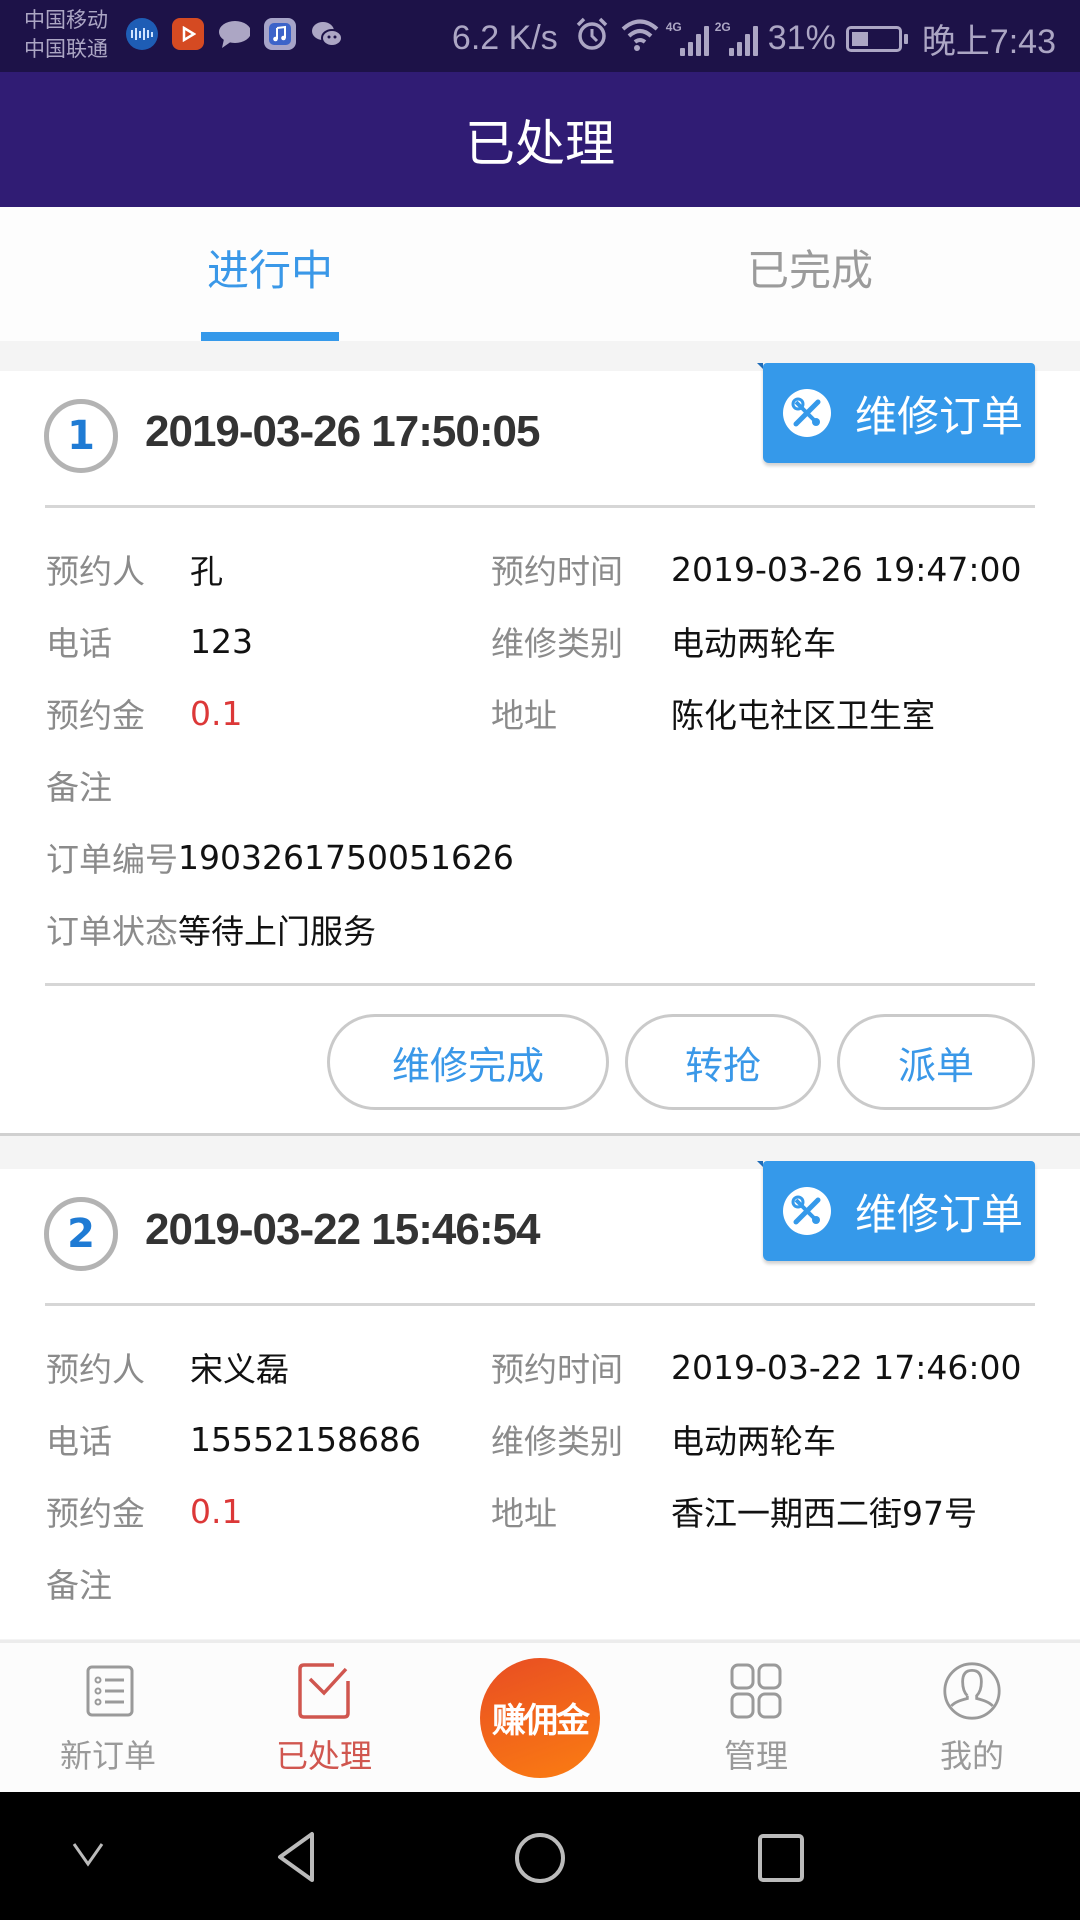 The height and width of the screenshot is (1920, 1080). I want to click on nav-commission: 赚佣金, so click(540, 1717).